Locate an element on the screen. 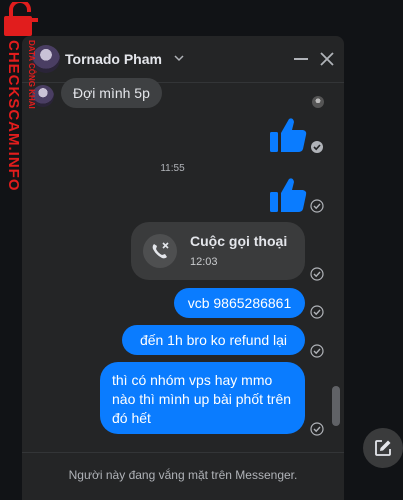 The height and width of the screenshot is (500, 403). call-time: 12:03 is located at coordinates (204, 262).